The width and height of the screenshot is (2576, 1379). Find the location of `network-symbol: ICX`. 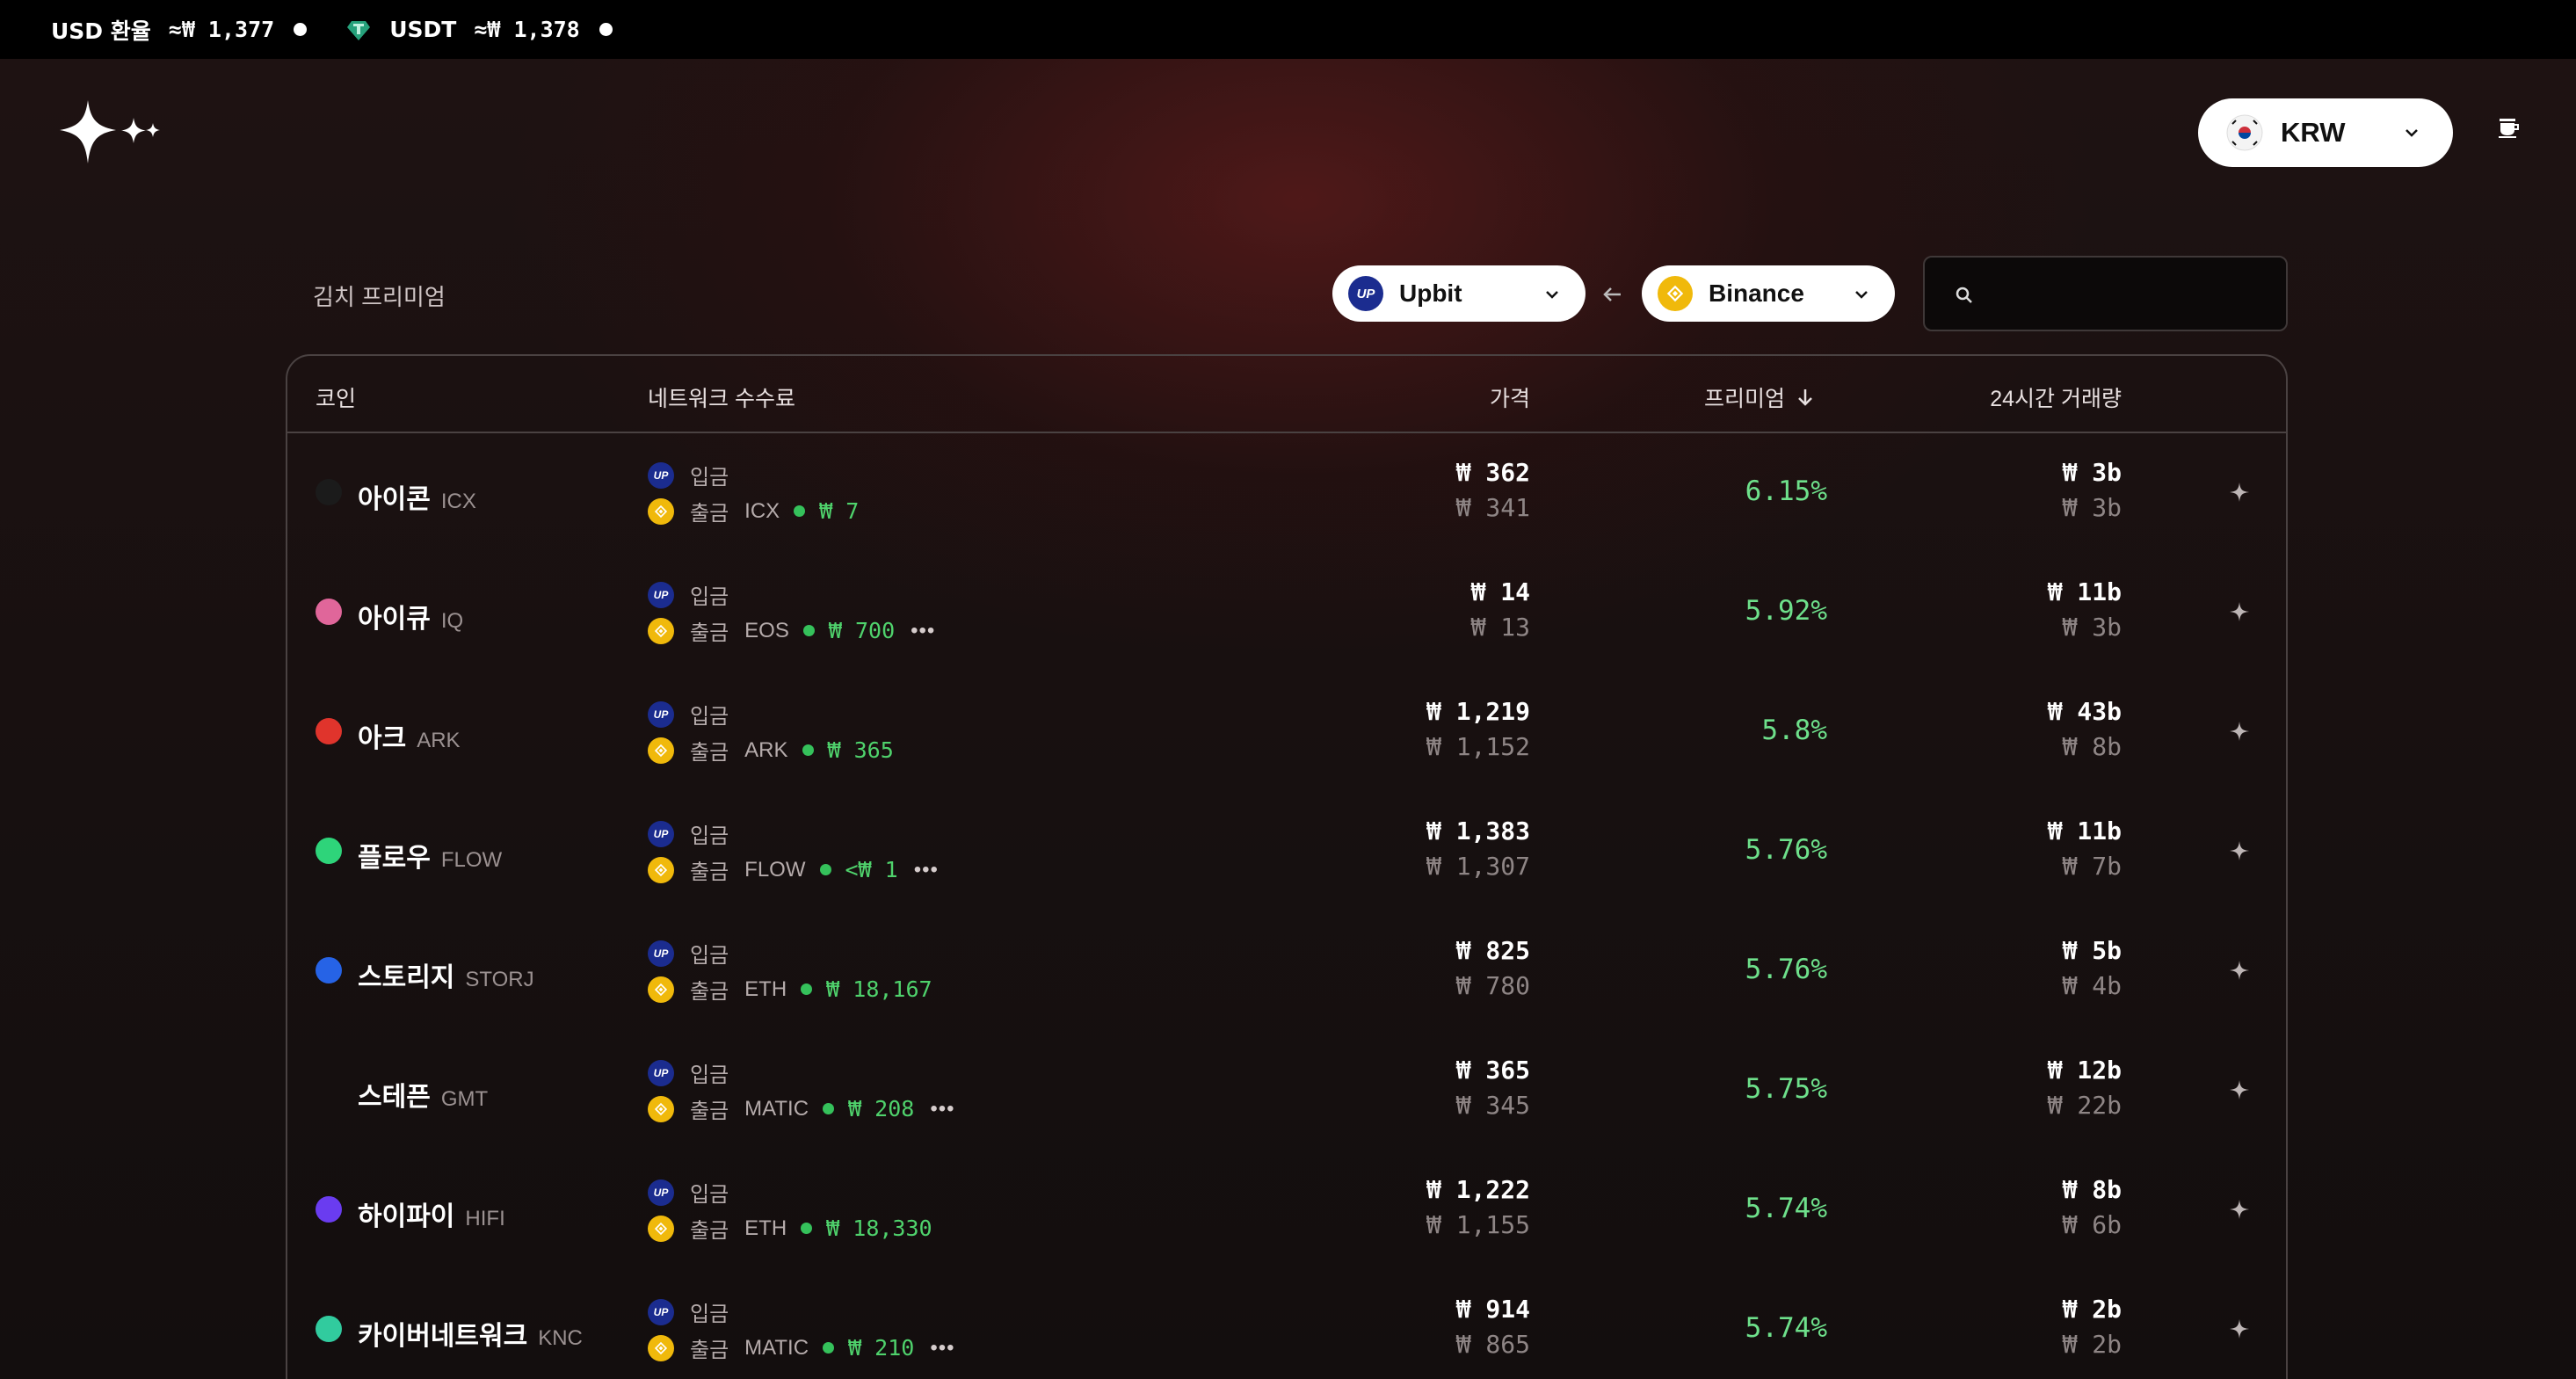

network-symbol: ICX is located at coordinates (762, 510).